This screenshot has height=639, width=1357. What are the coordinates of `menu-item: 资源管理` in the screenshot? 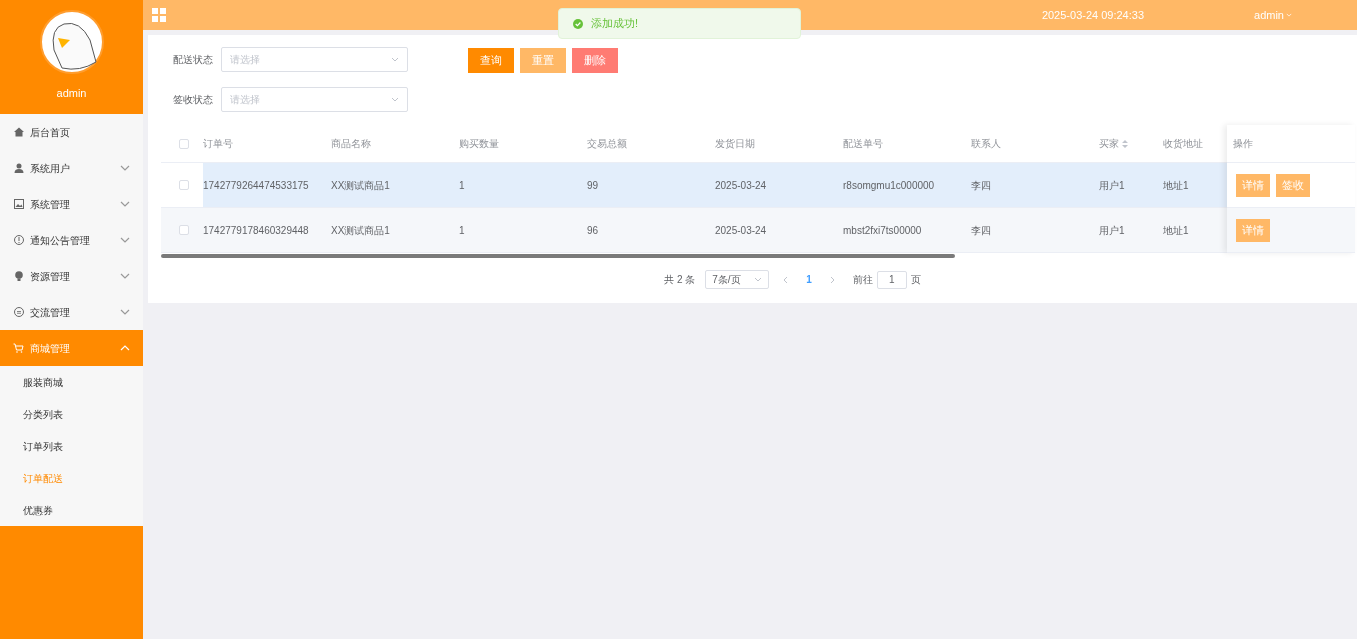 It's located at (71, 276).